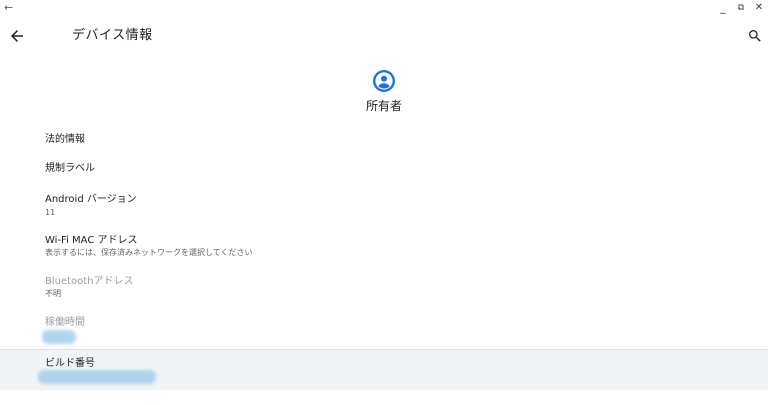 This screenshot has width=768, height=405. I want to click on item-title: ビルド番号, so click(70, 363).